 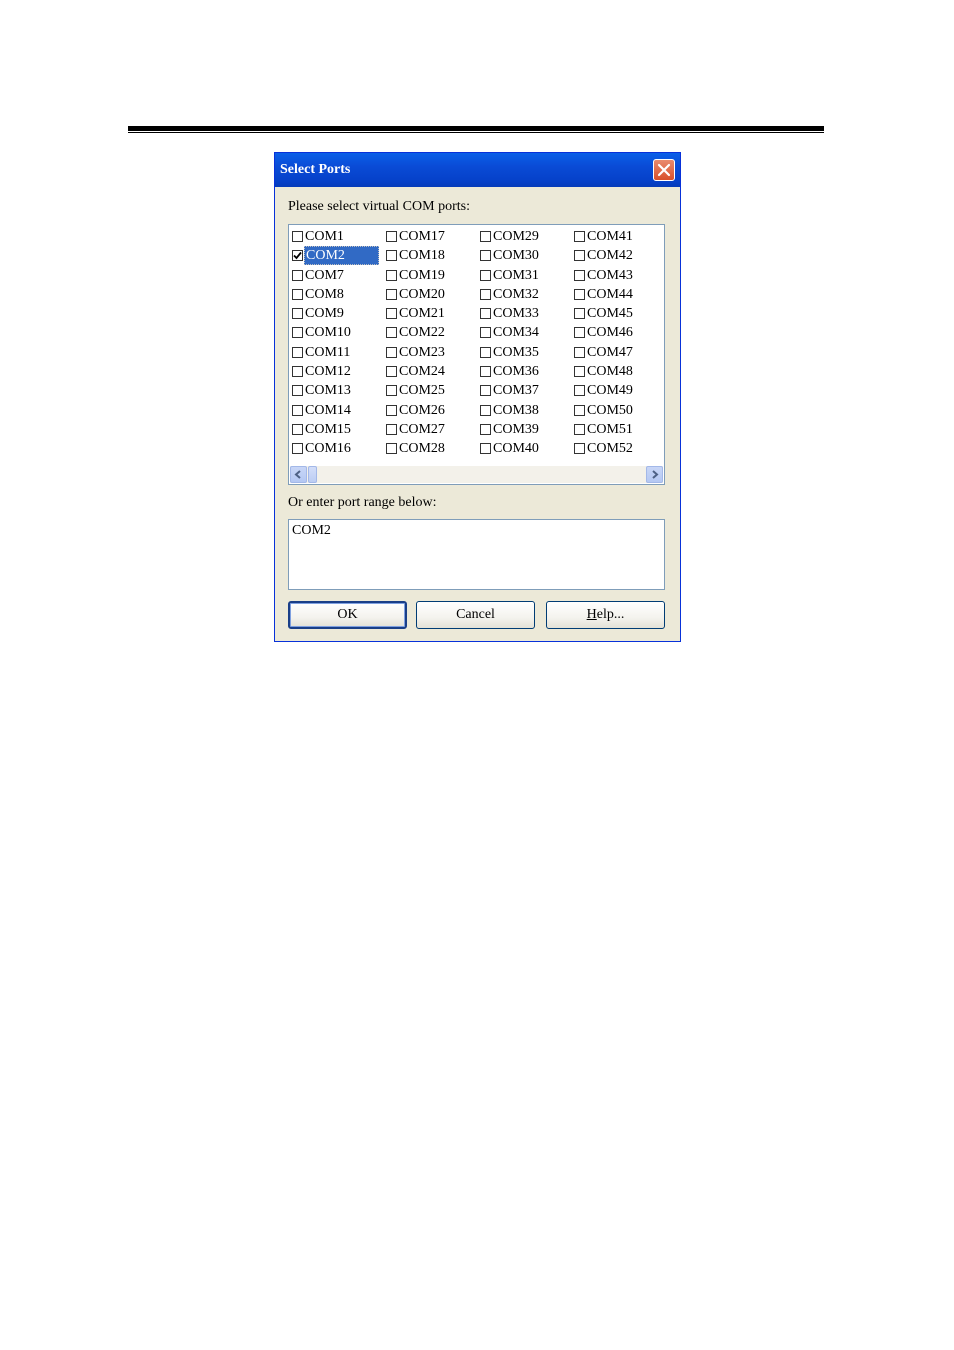 What do you see at coordinates (618, 448) in the screenshot?
I see `port-checkbox-item: COM52` at bounding box center [618, 448].